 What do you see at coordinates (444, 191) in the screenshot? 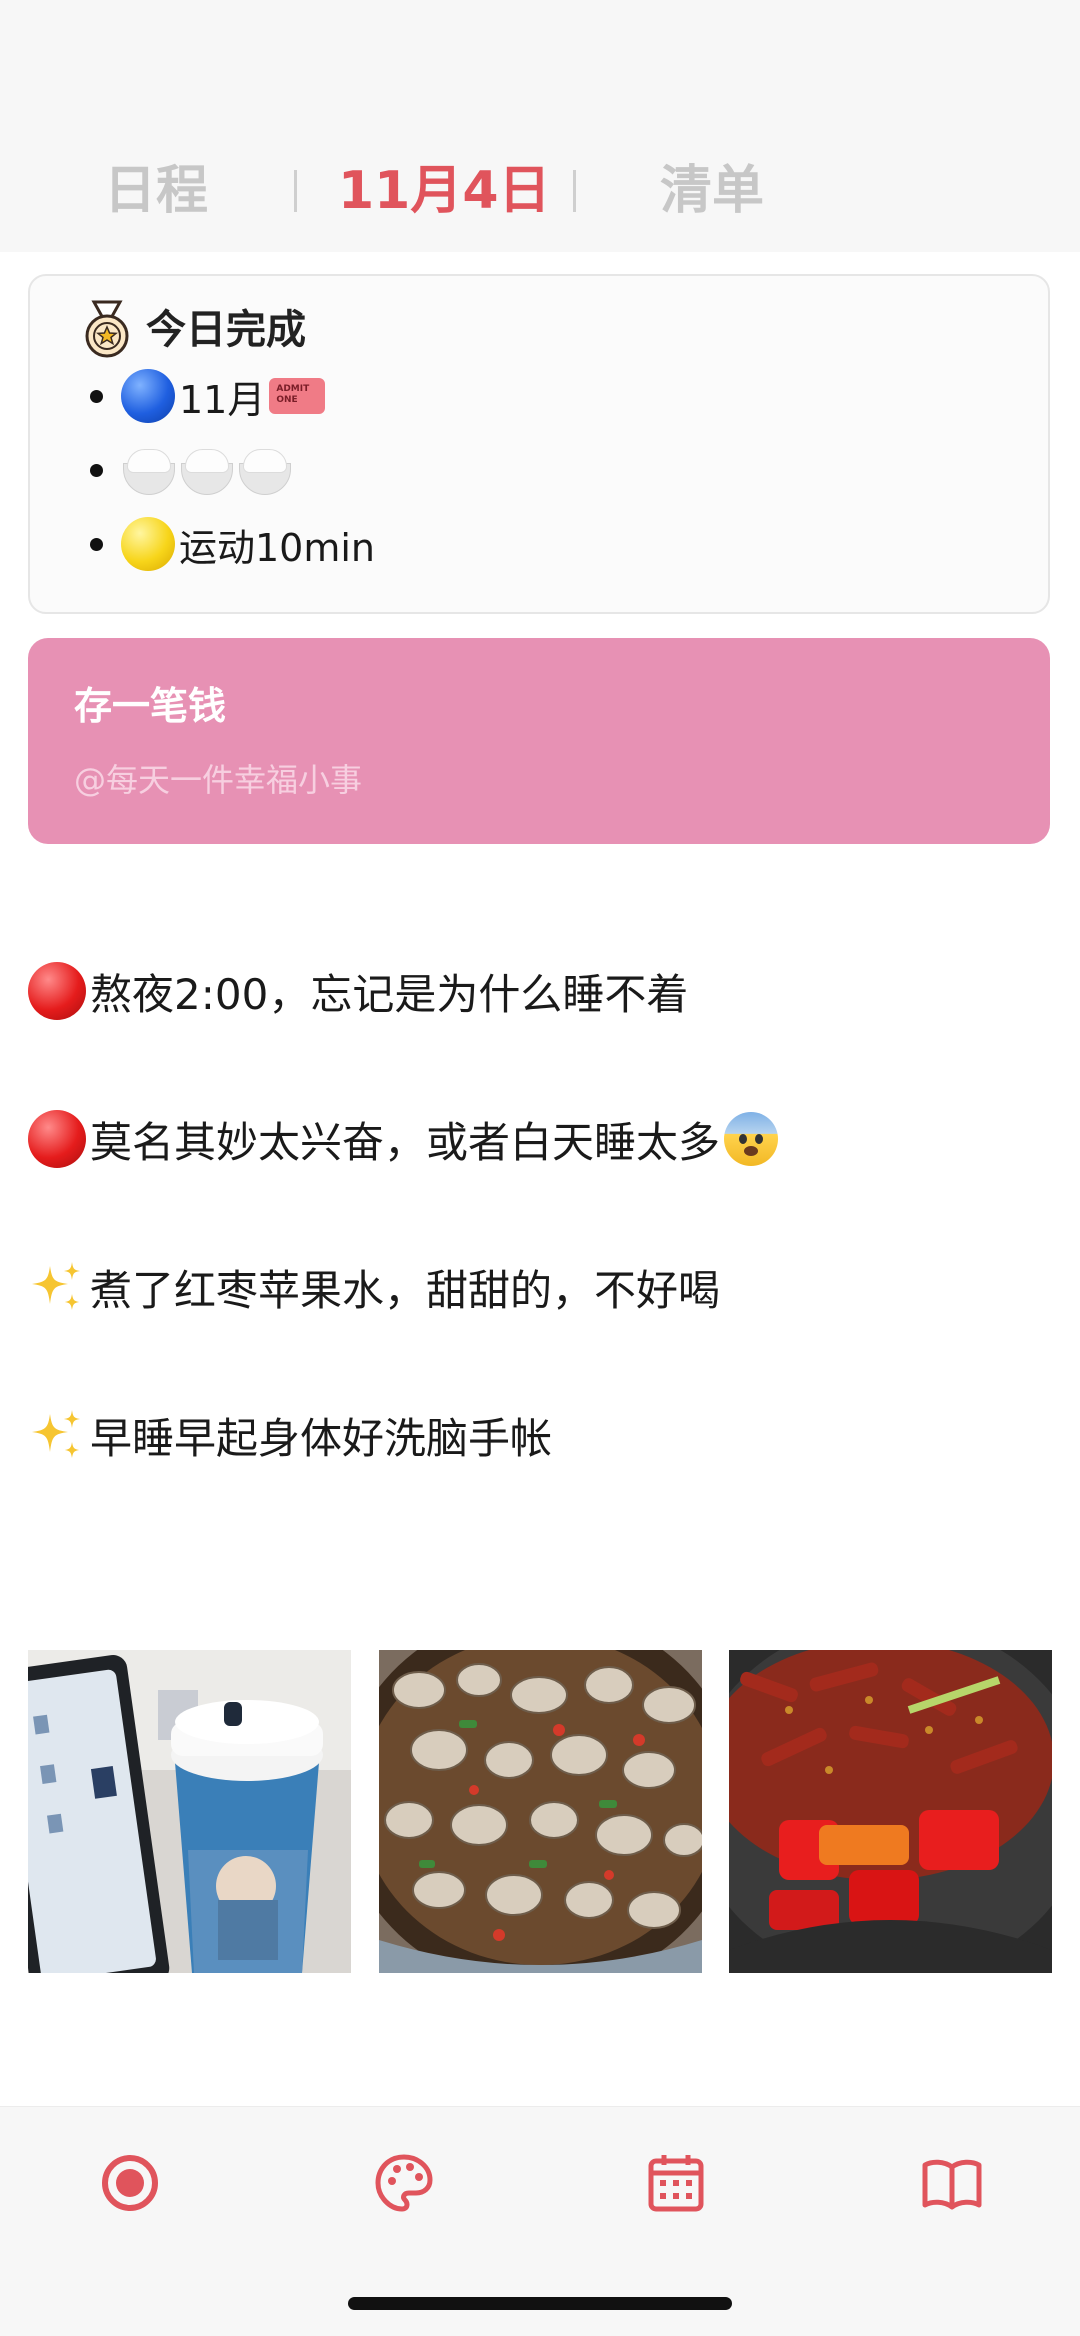
I see `tab-date: 11月4日` at bounding box center [444, 191].